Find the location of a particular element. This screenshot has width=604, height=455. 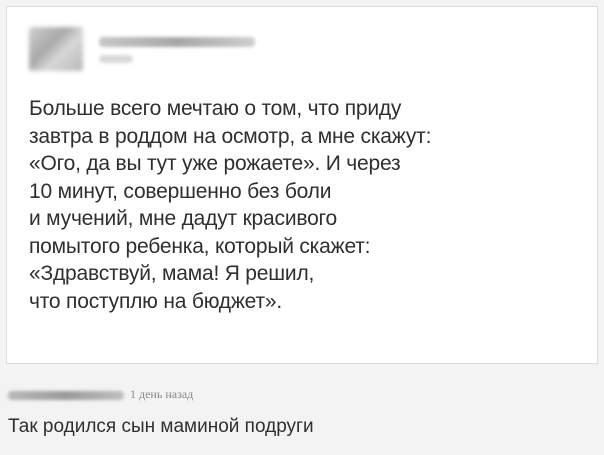

author-meta-blurred is located at coordinates (116, 59).